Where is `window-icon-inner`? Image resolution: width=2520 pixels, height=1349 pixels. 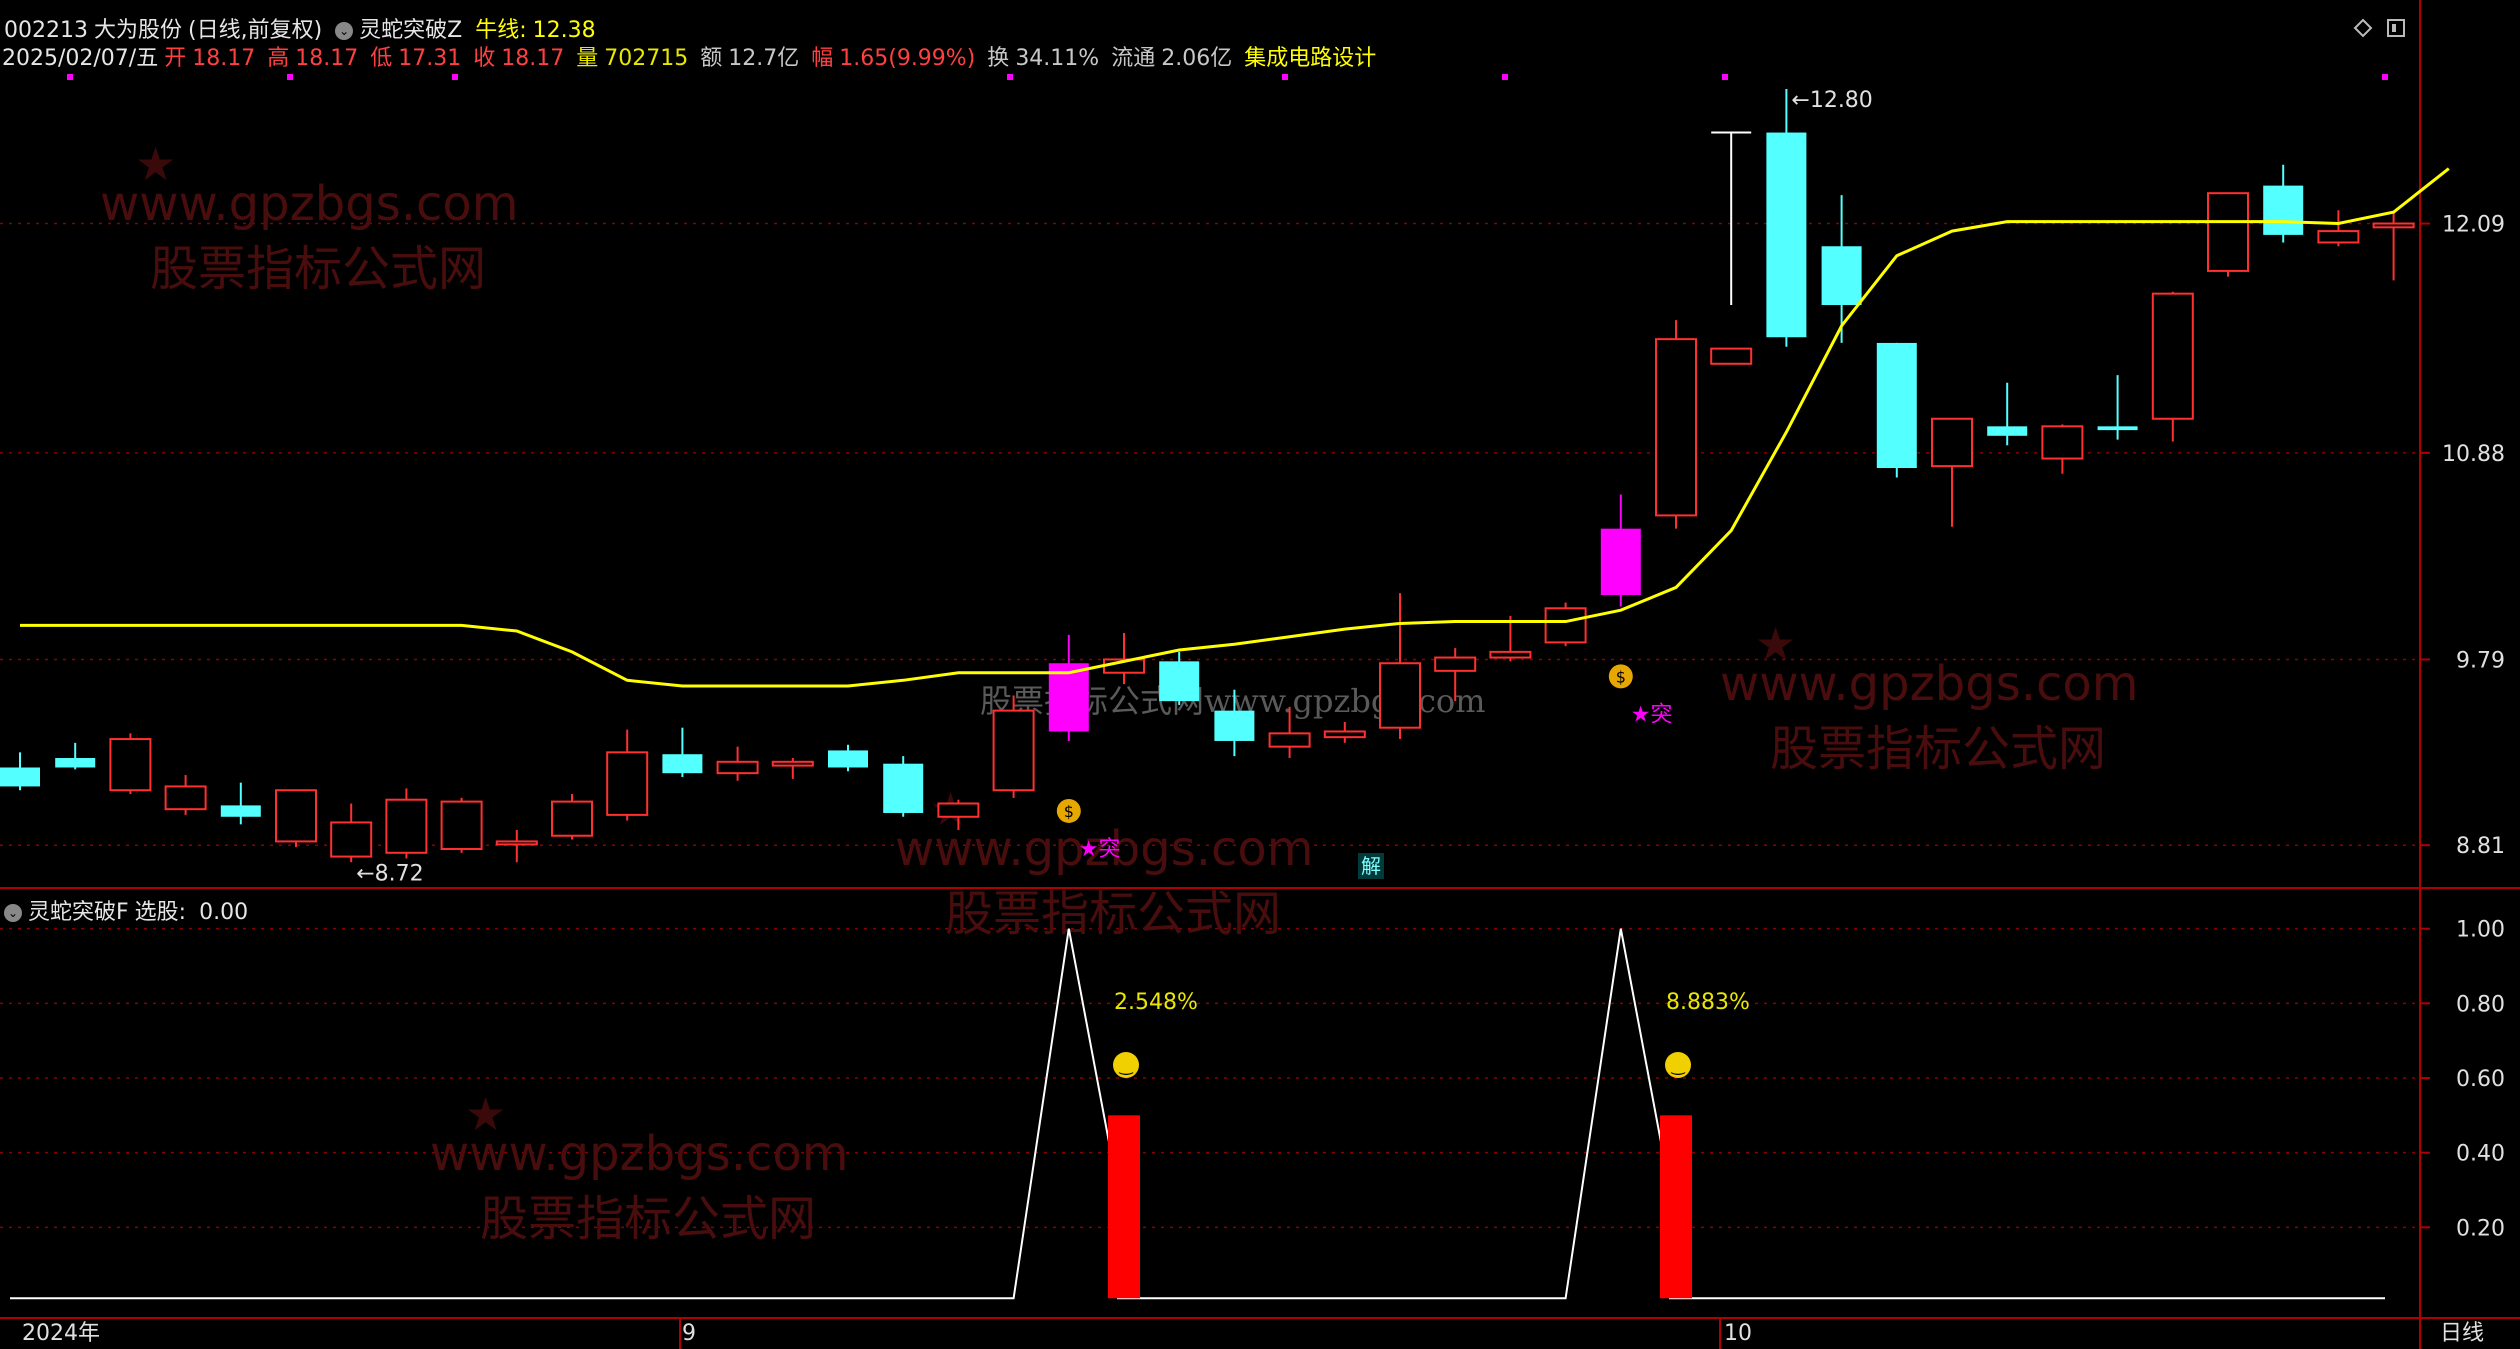
window-icon-inner is located at coordinates (2394, 28).